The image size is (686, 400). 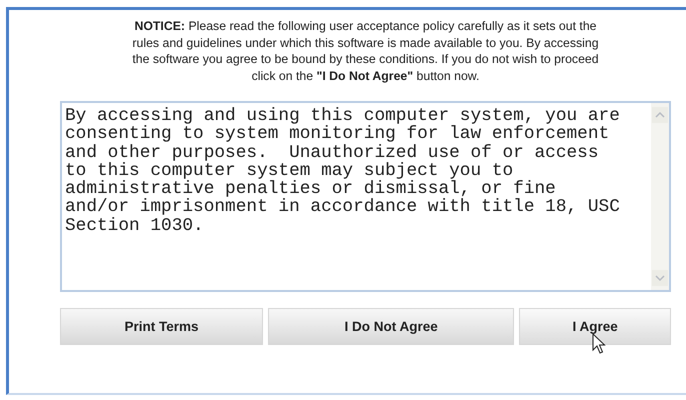 I want to click on dialog-button: Print Terms, so click(x=162, y=326).